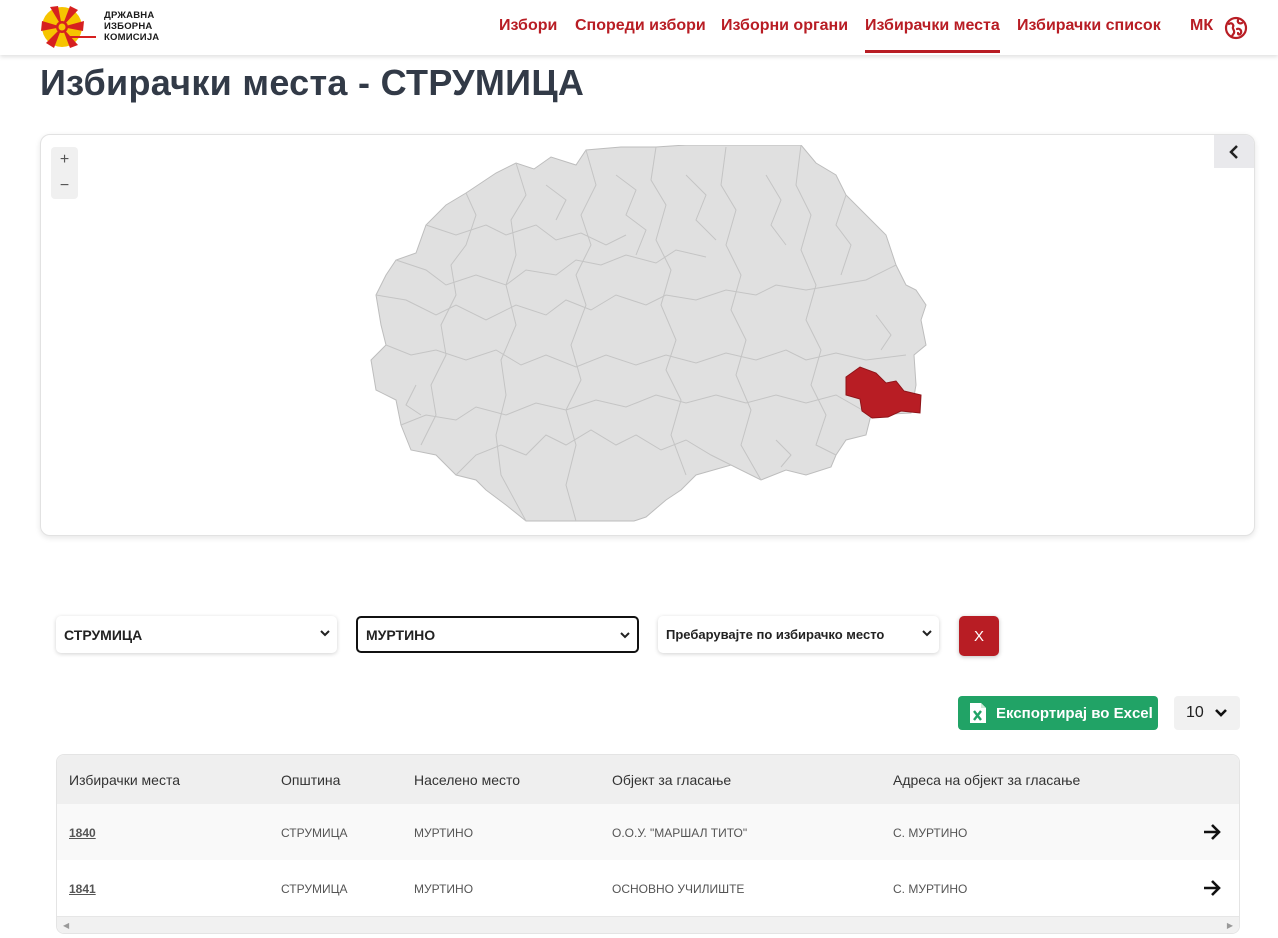 This screenshot has height=938, width=1278. Describe the element at coordinates (196, 634) in the screenshot. I see `municipality-select: СТРУМИЦА` at that location.